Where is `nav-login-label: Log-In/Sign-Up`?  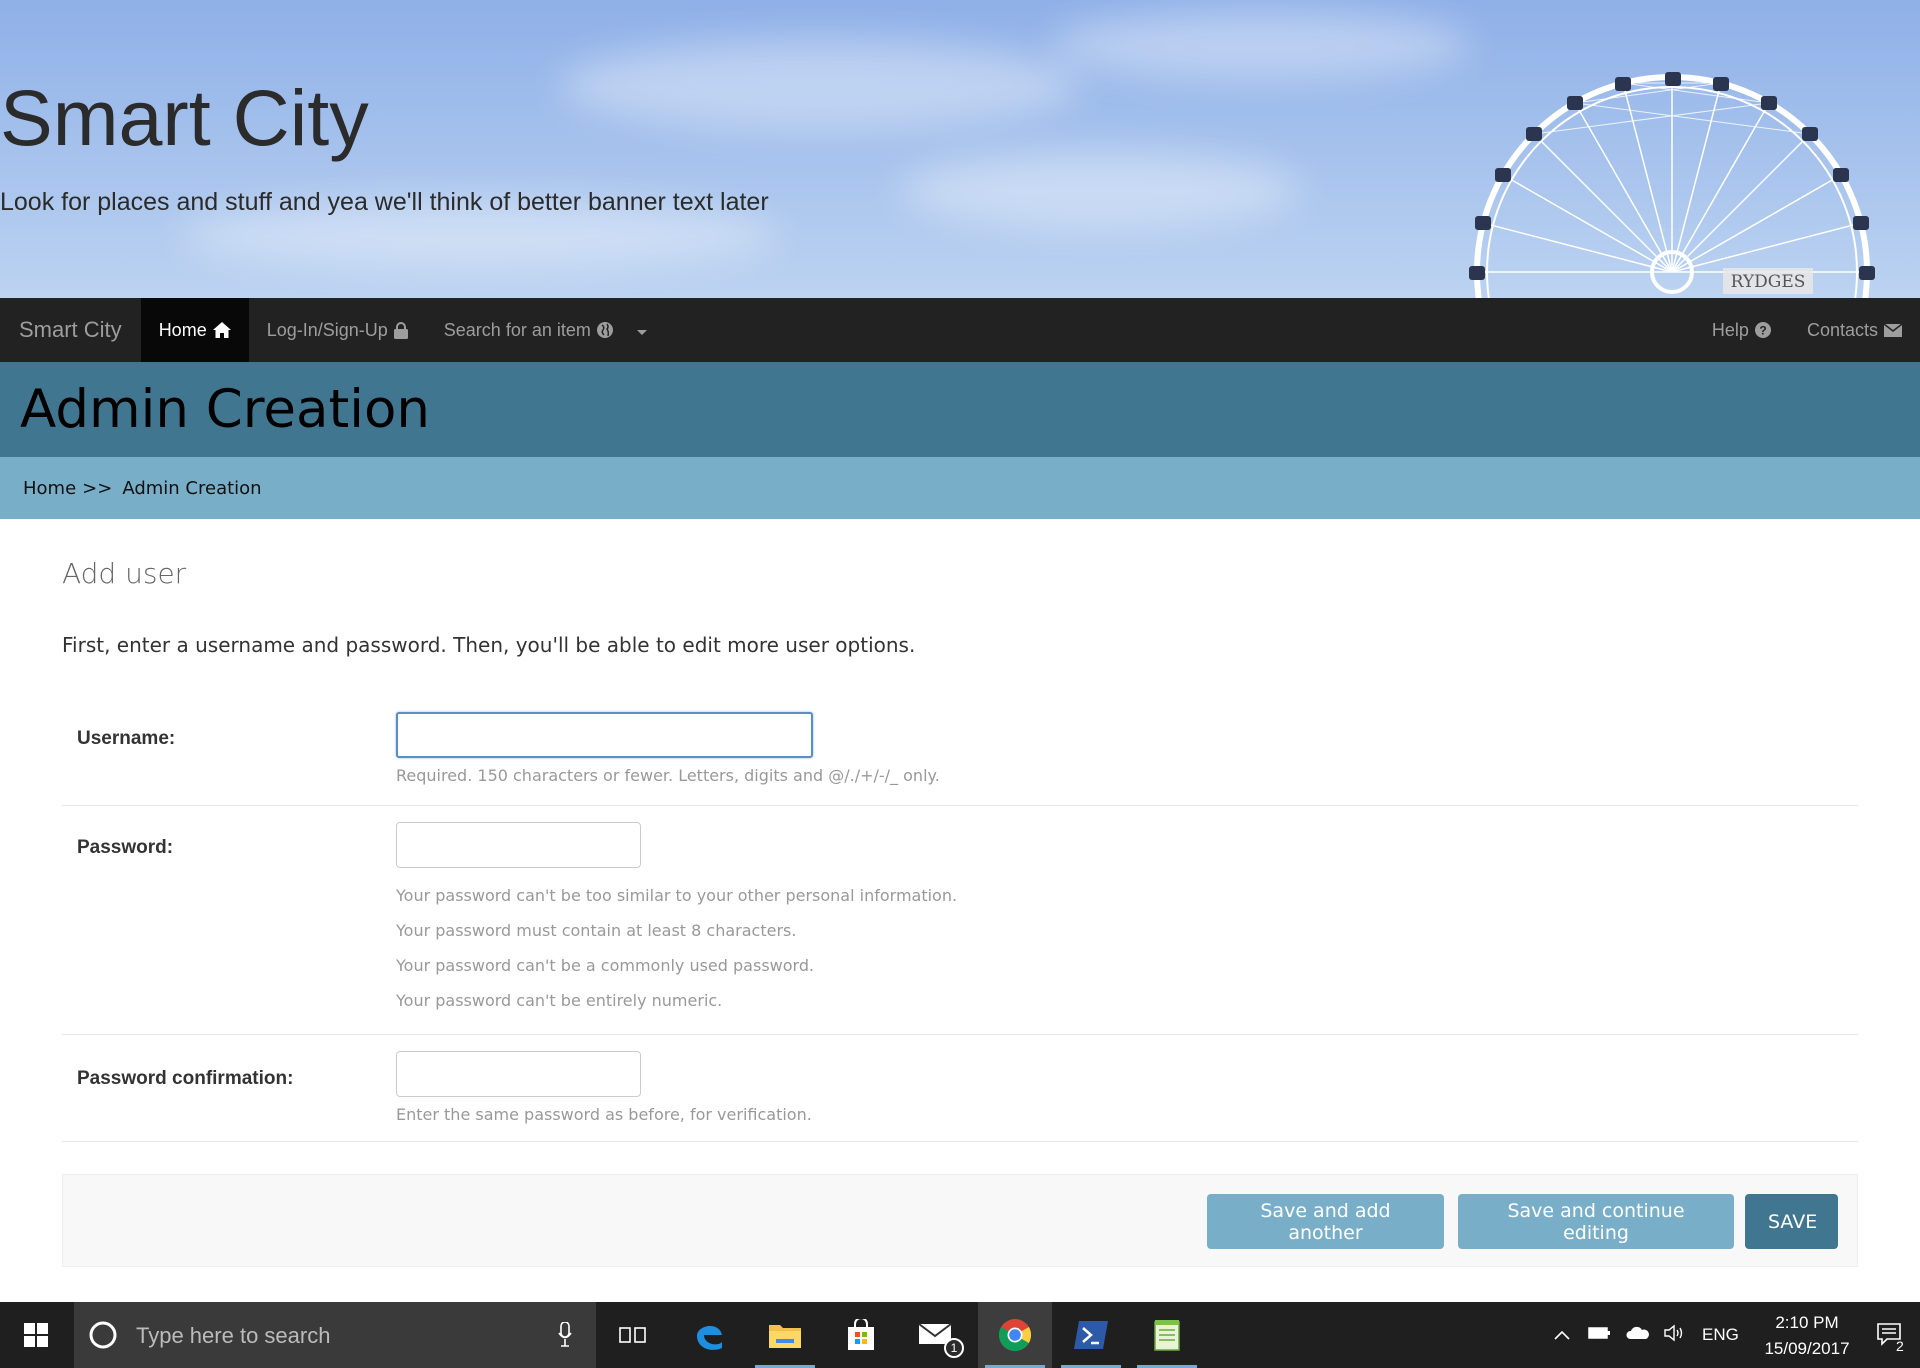 nav-login-label: Log-In/Sign-Up is located at coordinates (327, 329).